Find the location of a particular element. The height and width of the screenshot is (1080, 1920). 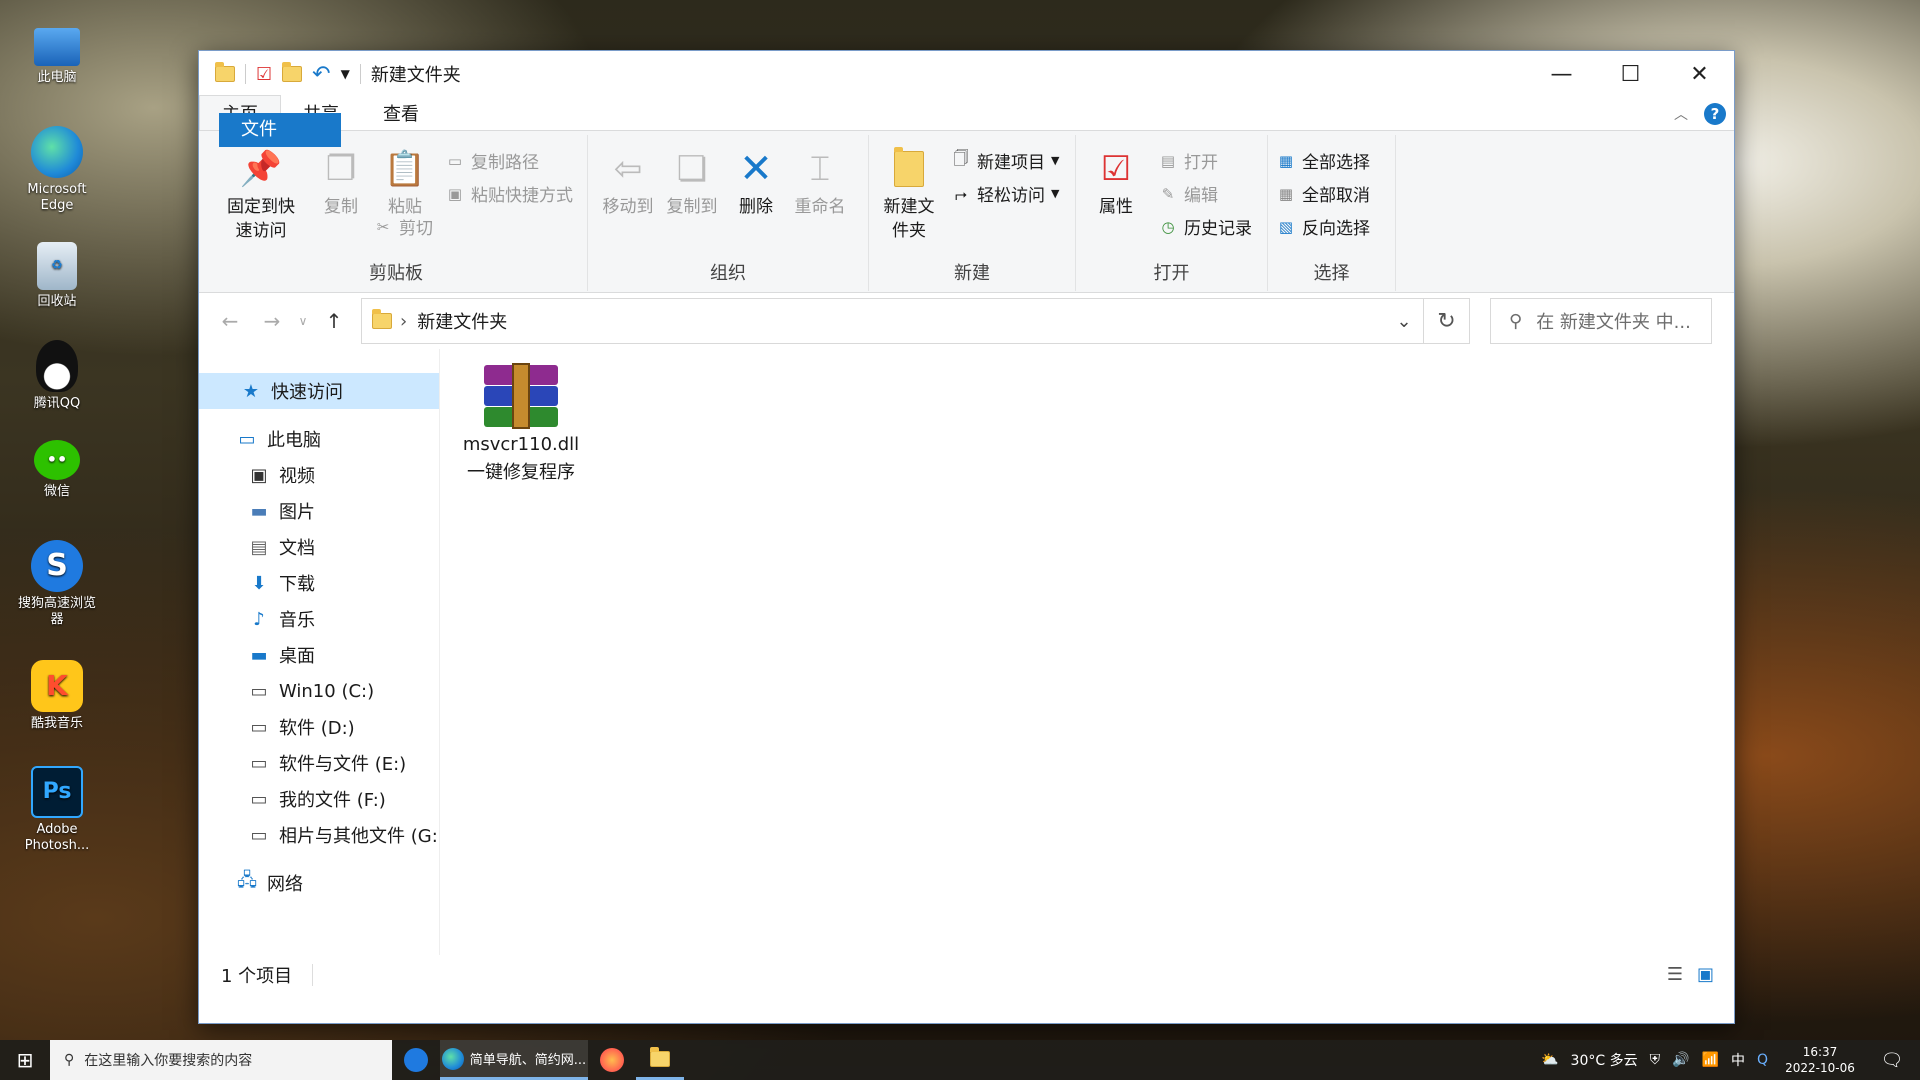

desktop-icon-this-pc: 此电脑 is located at coordinates (57, 57).